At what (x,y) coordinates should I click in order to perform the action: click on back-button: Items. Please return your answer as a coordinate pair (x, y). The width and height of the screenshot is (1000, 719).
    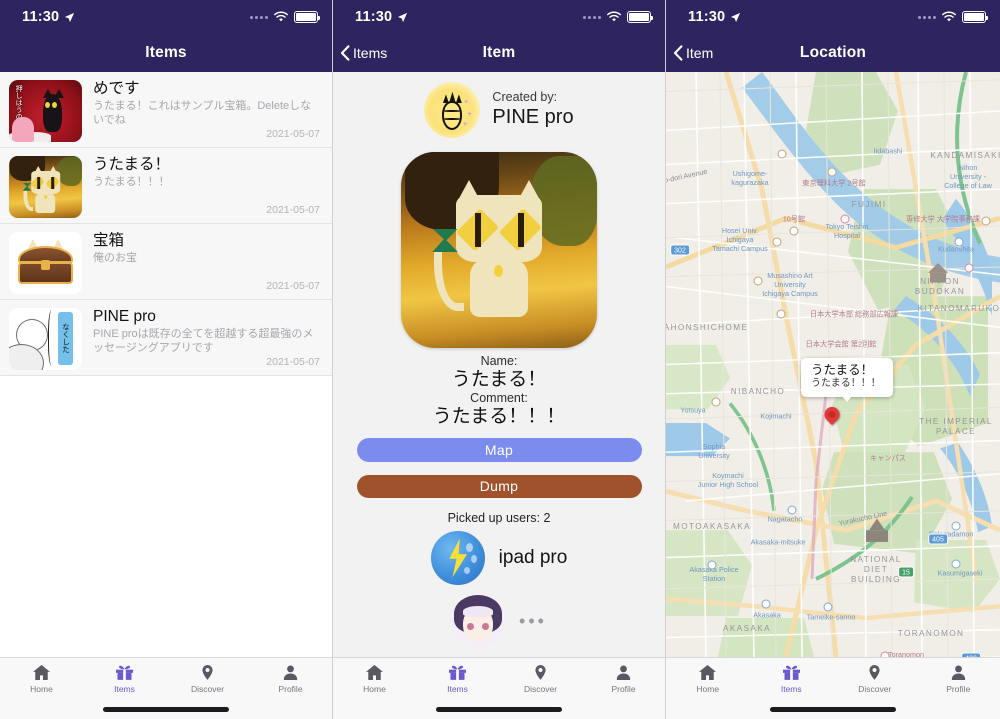
    Looking at the image, I should click on (360, 53).